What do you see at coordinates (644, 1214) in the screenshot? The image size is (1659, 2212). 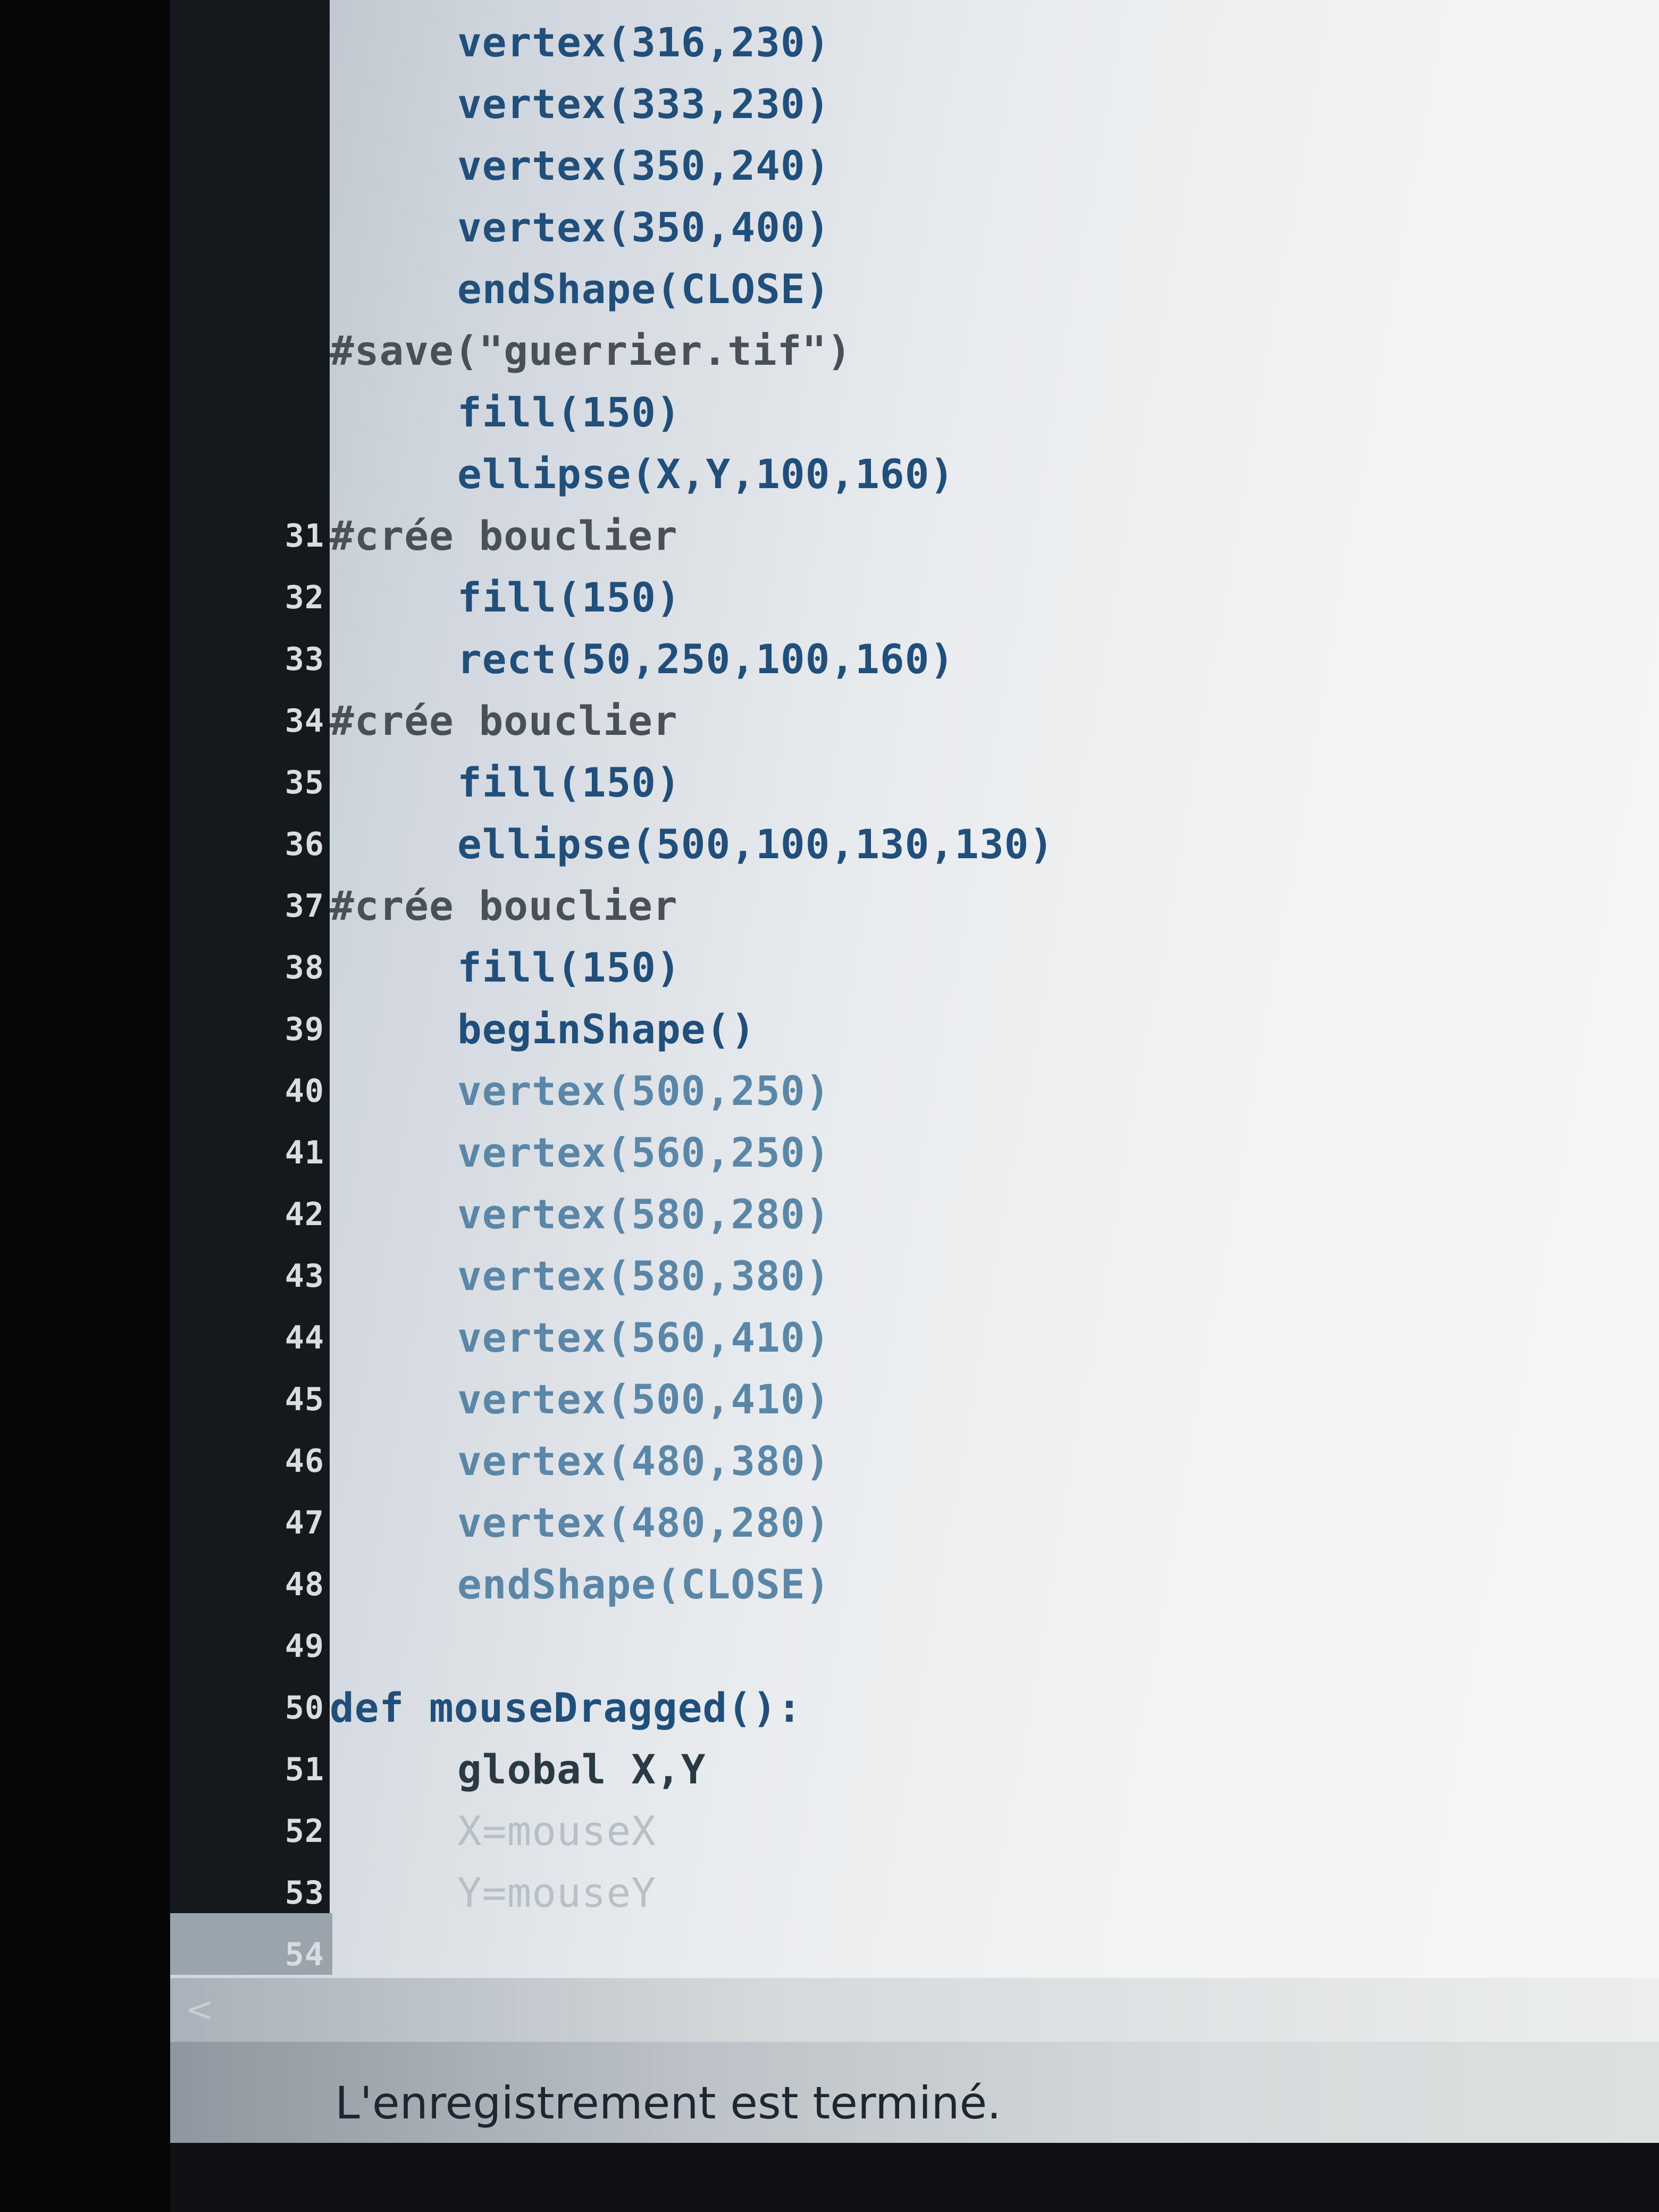 I see `code-text: vertex(580,280)` at bounding box center [644, 1214].